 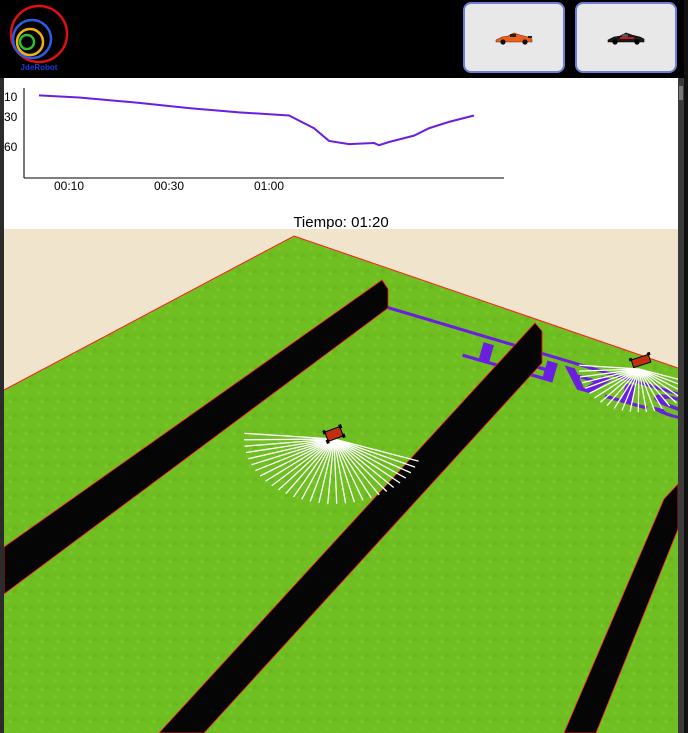 I want to click on black-car-icon, so click(x=626, y=38).